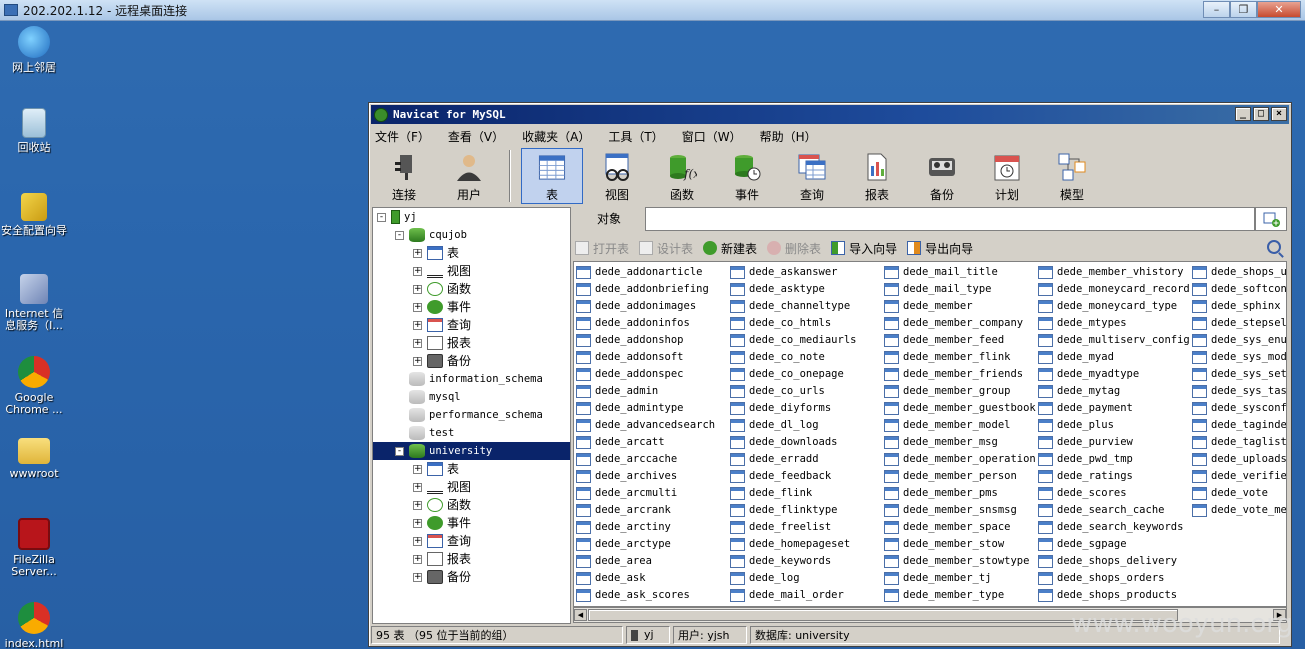 Image resolution: width=1305 pixels, height=649 pixels. I want to click on tree-university-event: + 事件, so click(471, 523).